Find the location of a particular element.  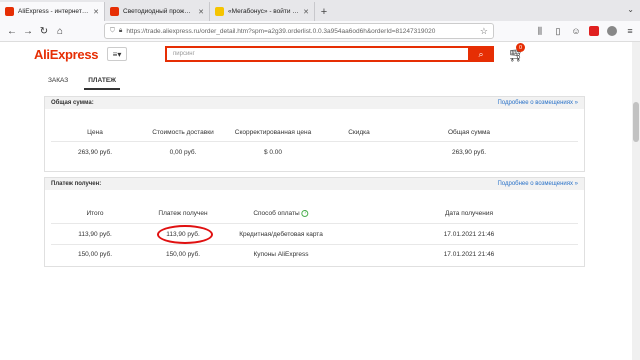

header-total: Общая сумма is located at coordinates (469, 132).